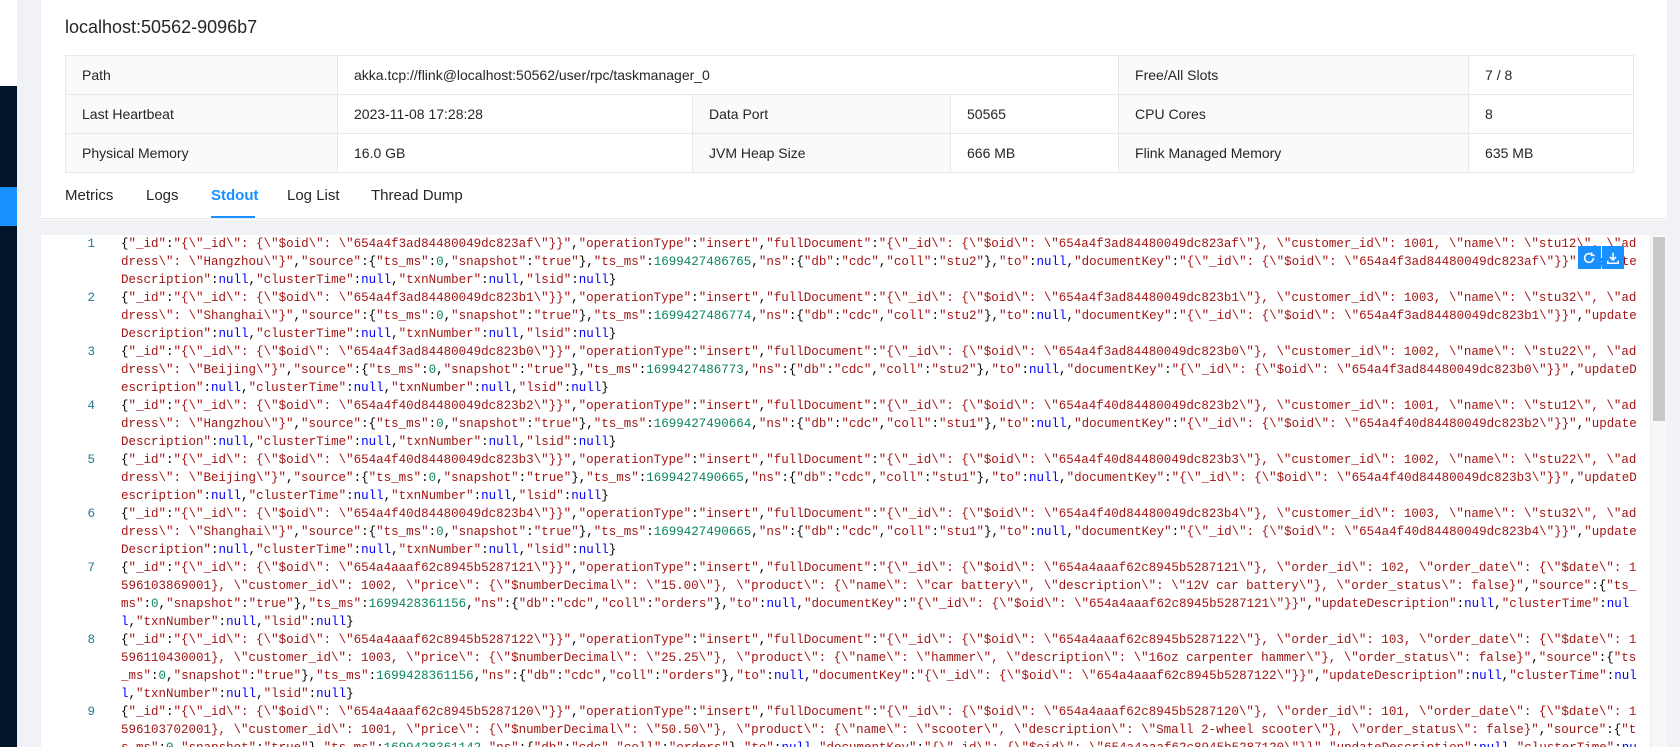  I want to click on dataport-value: 50565, so click(1034, 114).